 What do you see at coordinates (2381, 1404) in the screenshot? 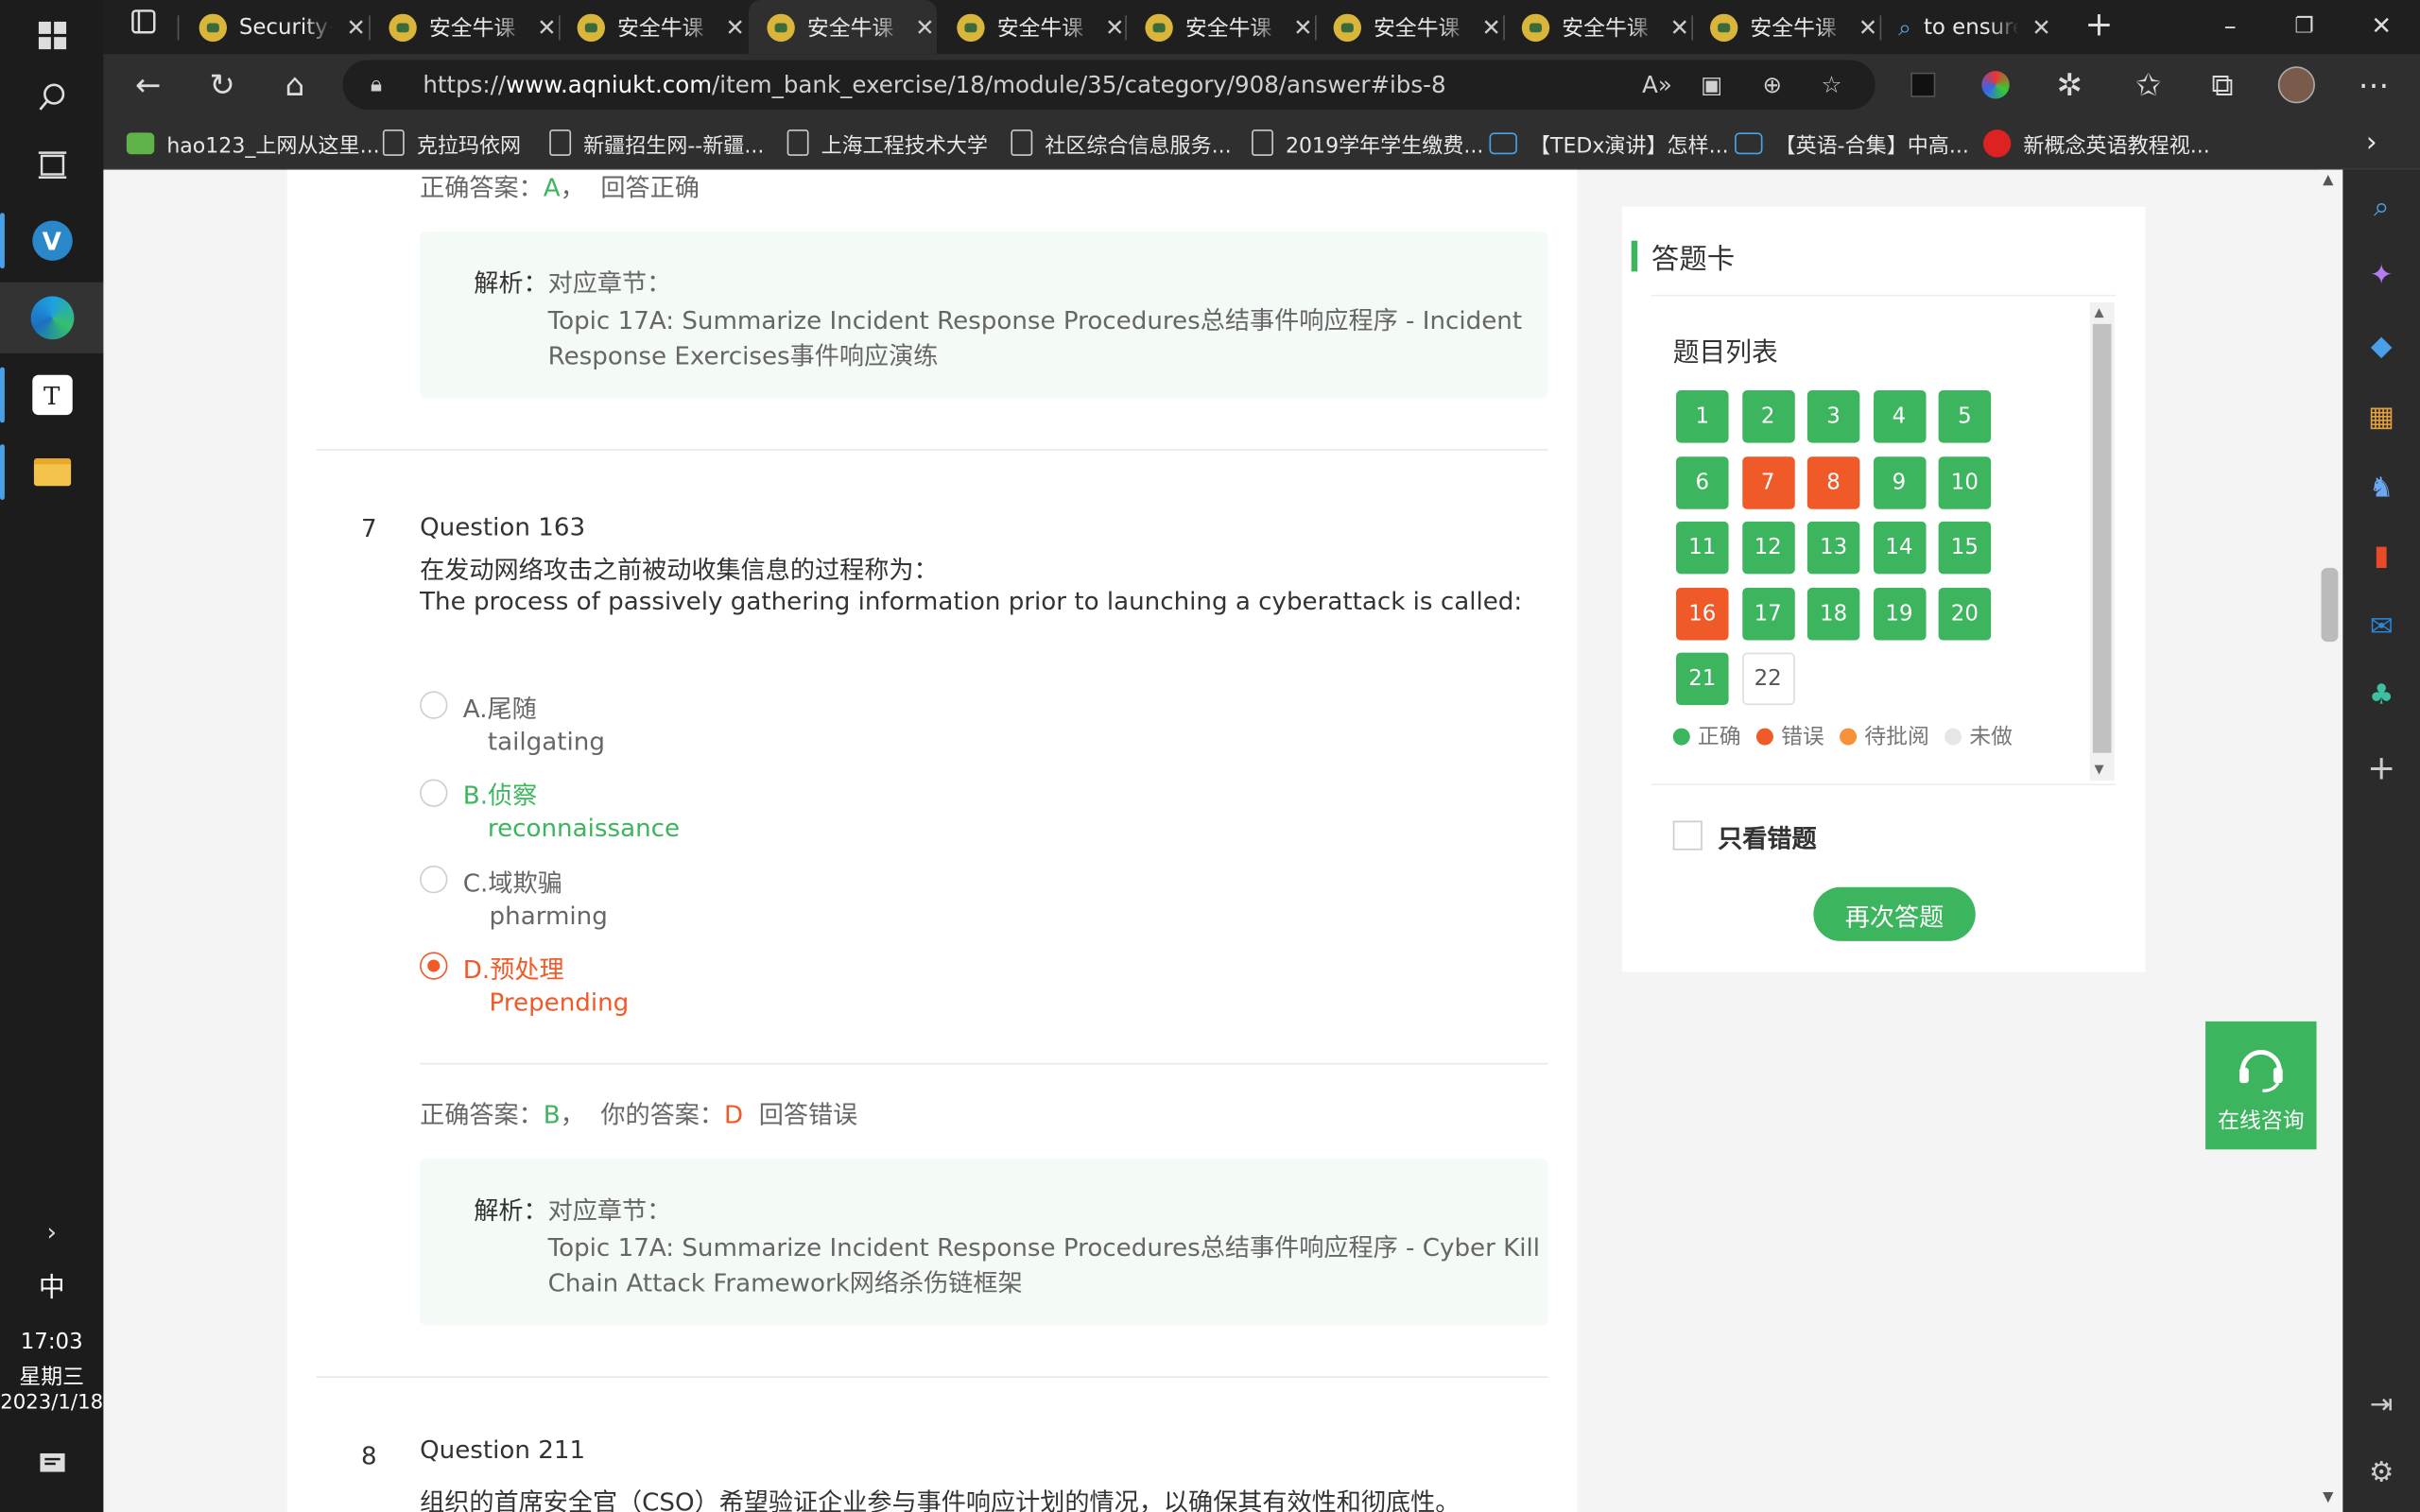
I see `sidebar-collapse-icon: ⇥` at bounding box center [2381, 1404].